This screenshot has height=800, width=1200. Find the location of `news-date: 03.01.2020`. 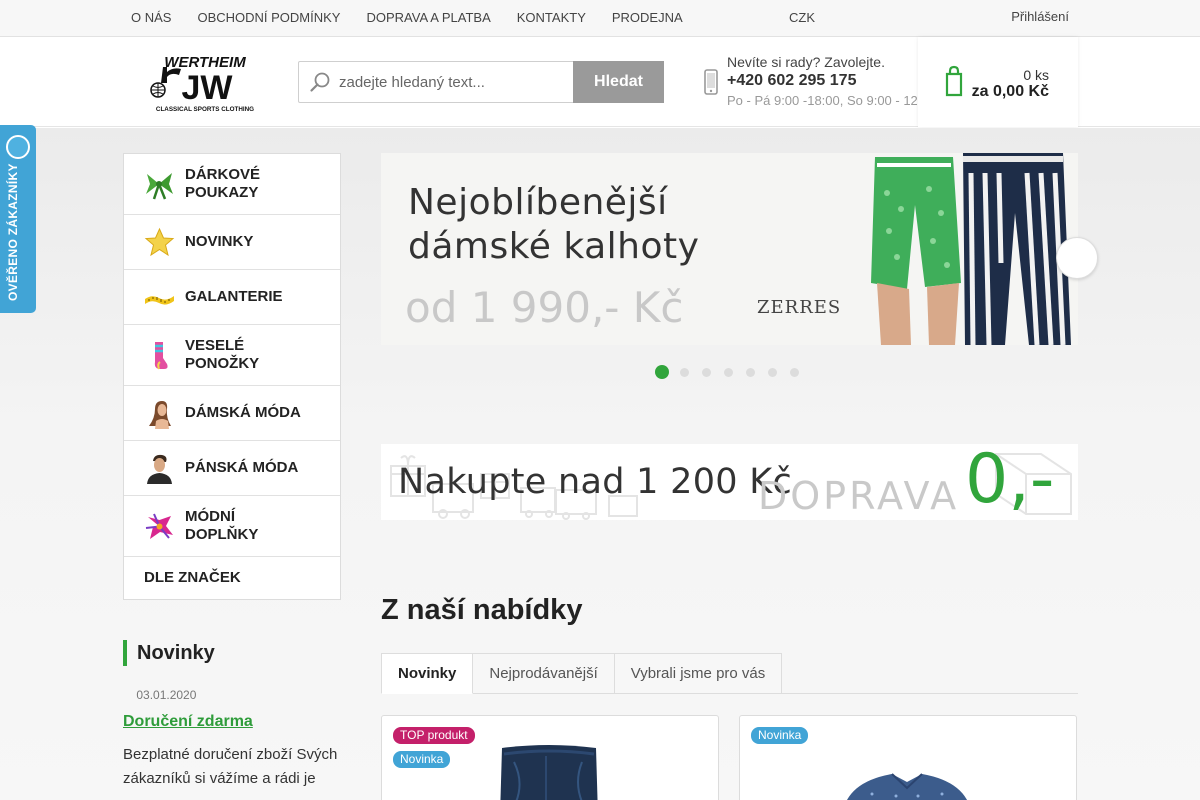

news-date: 03.01.2020 is located at coordinates (159, 695).